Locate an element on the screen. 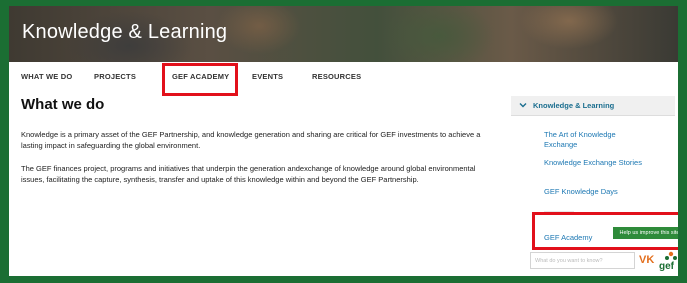  logo-dots-icon is located at coordinates (671, 255).